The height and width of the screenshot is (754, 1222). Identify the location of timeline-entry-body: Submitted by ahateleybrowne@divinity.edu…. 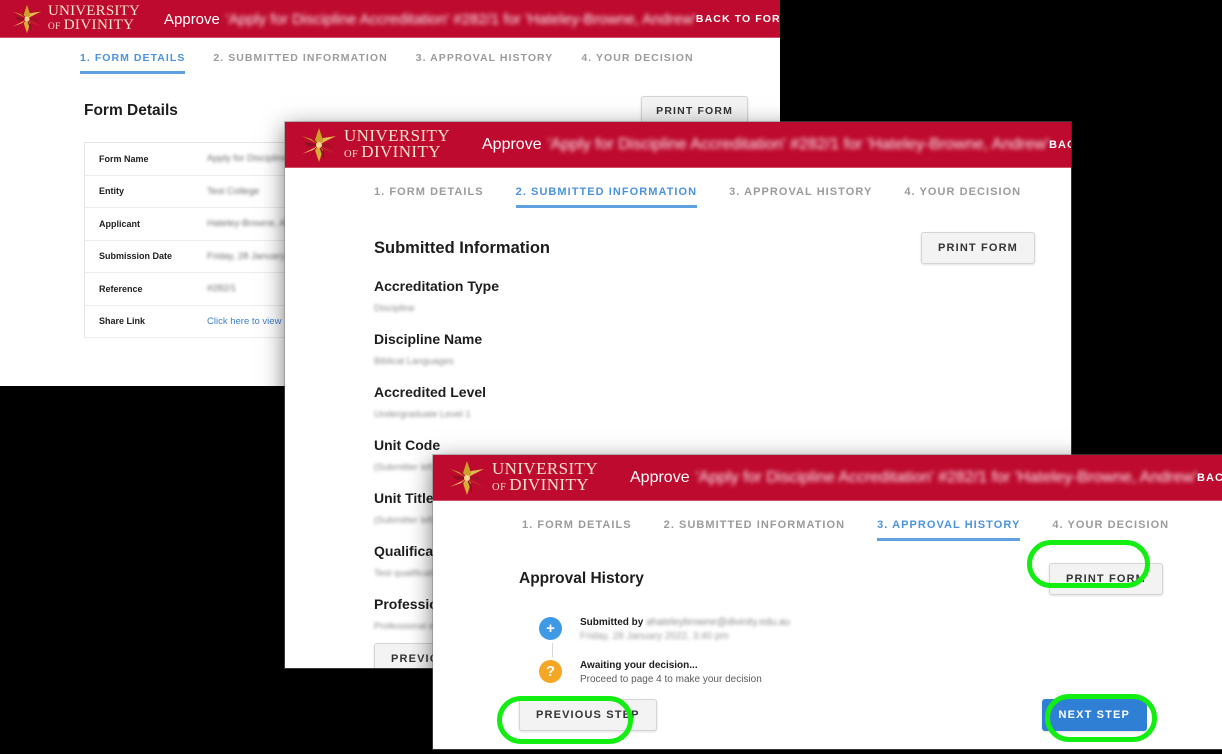
(685, 629).